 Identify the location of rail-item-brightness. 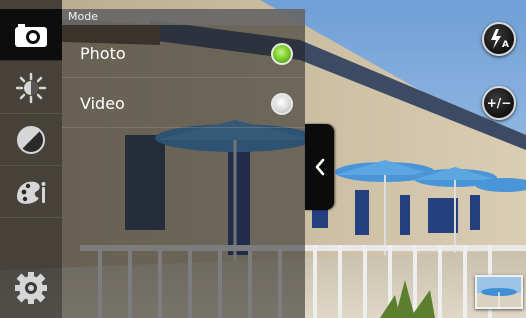
(31, 88).